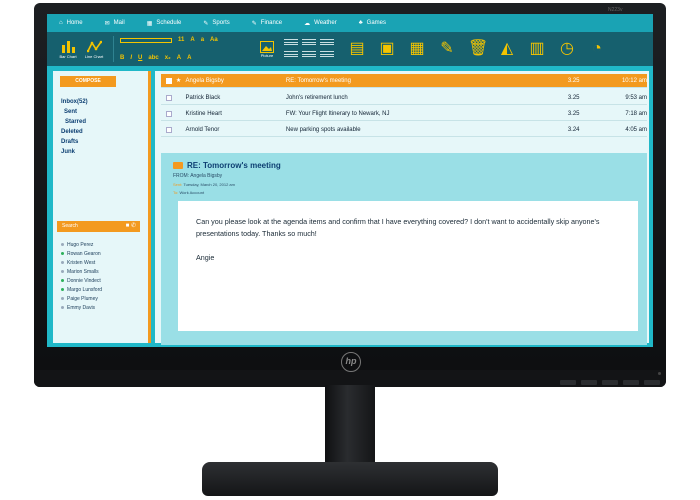 The image size is (700, 500). Describe the element at coordinates (214, 40) in the screenshot. I see `change-case-icon: Aa` at that location.